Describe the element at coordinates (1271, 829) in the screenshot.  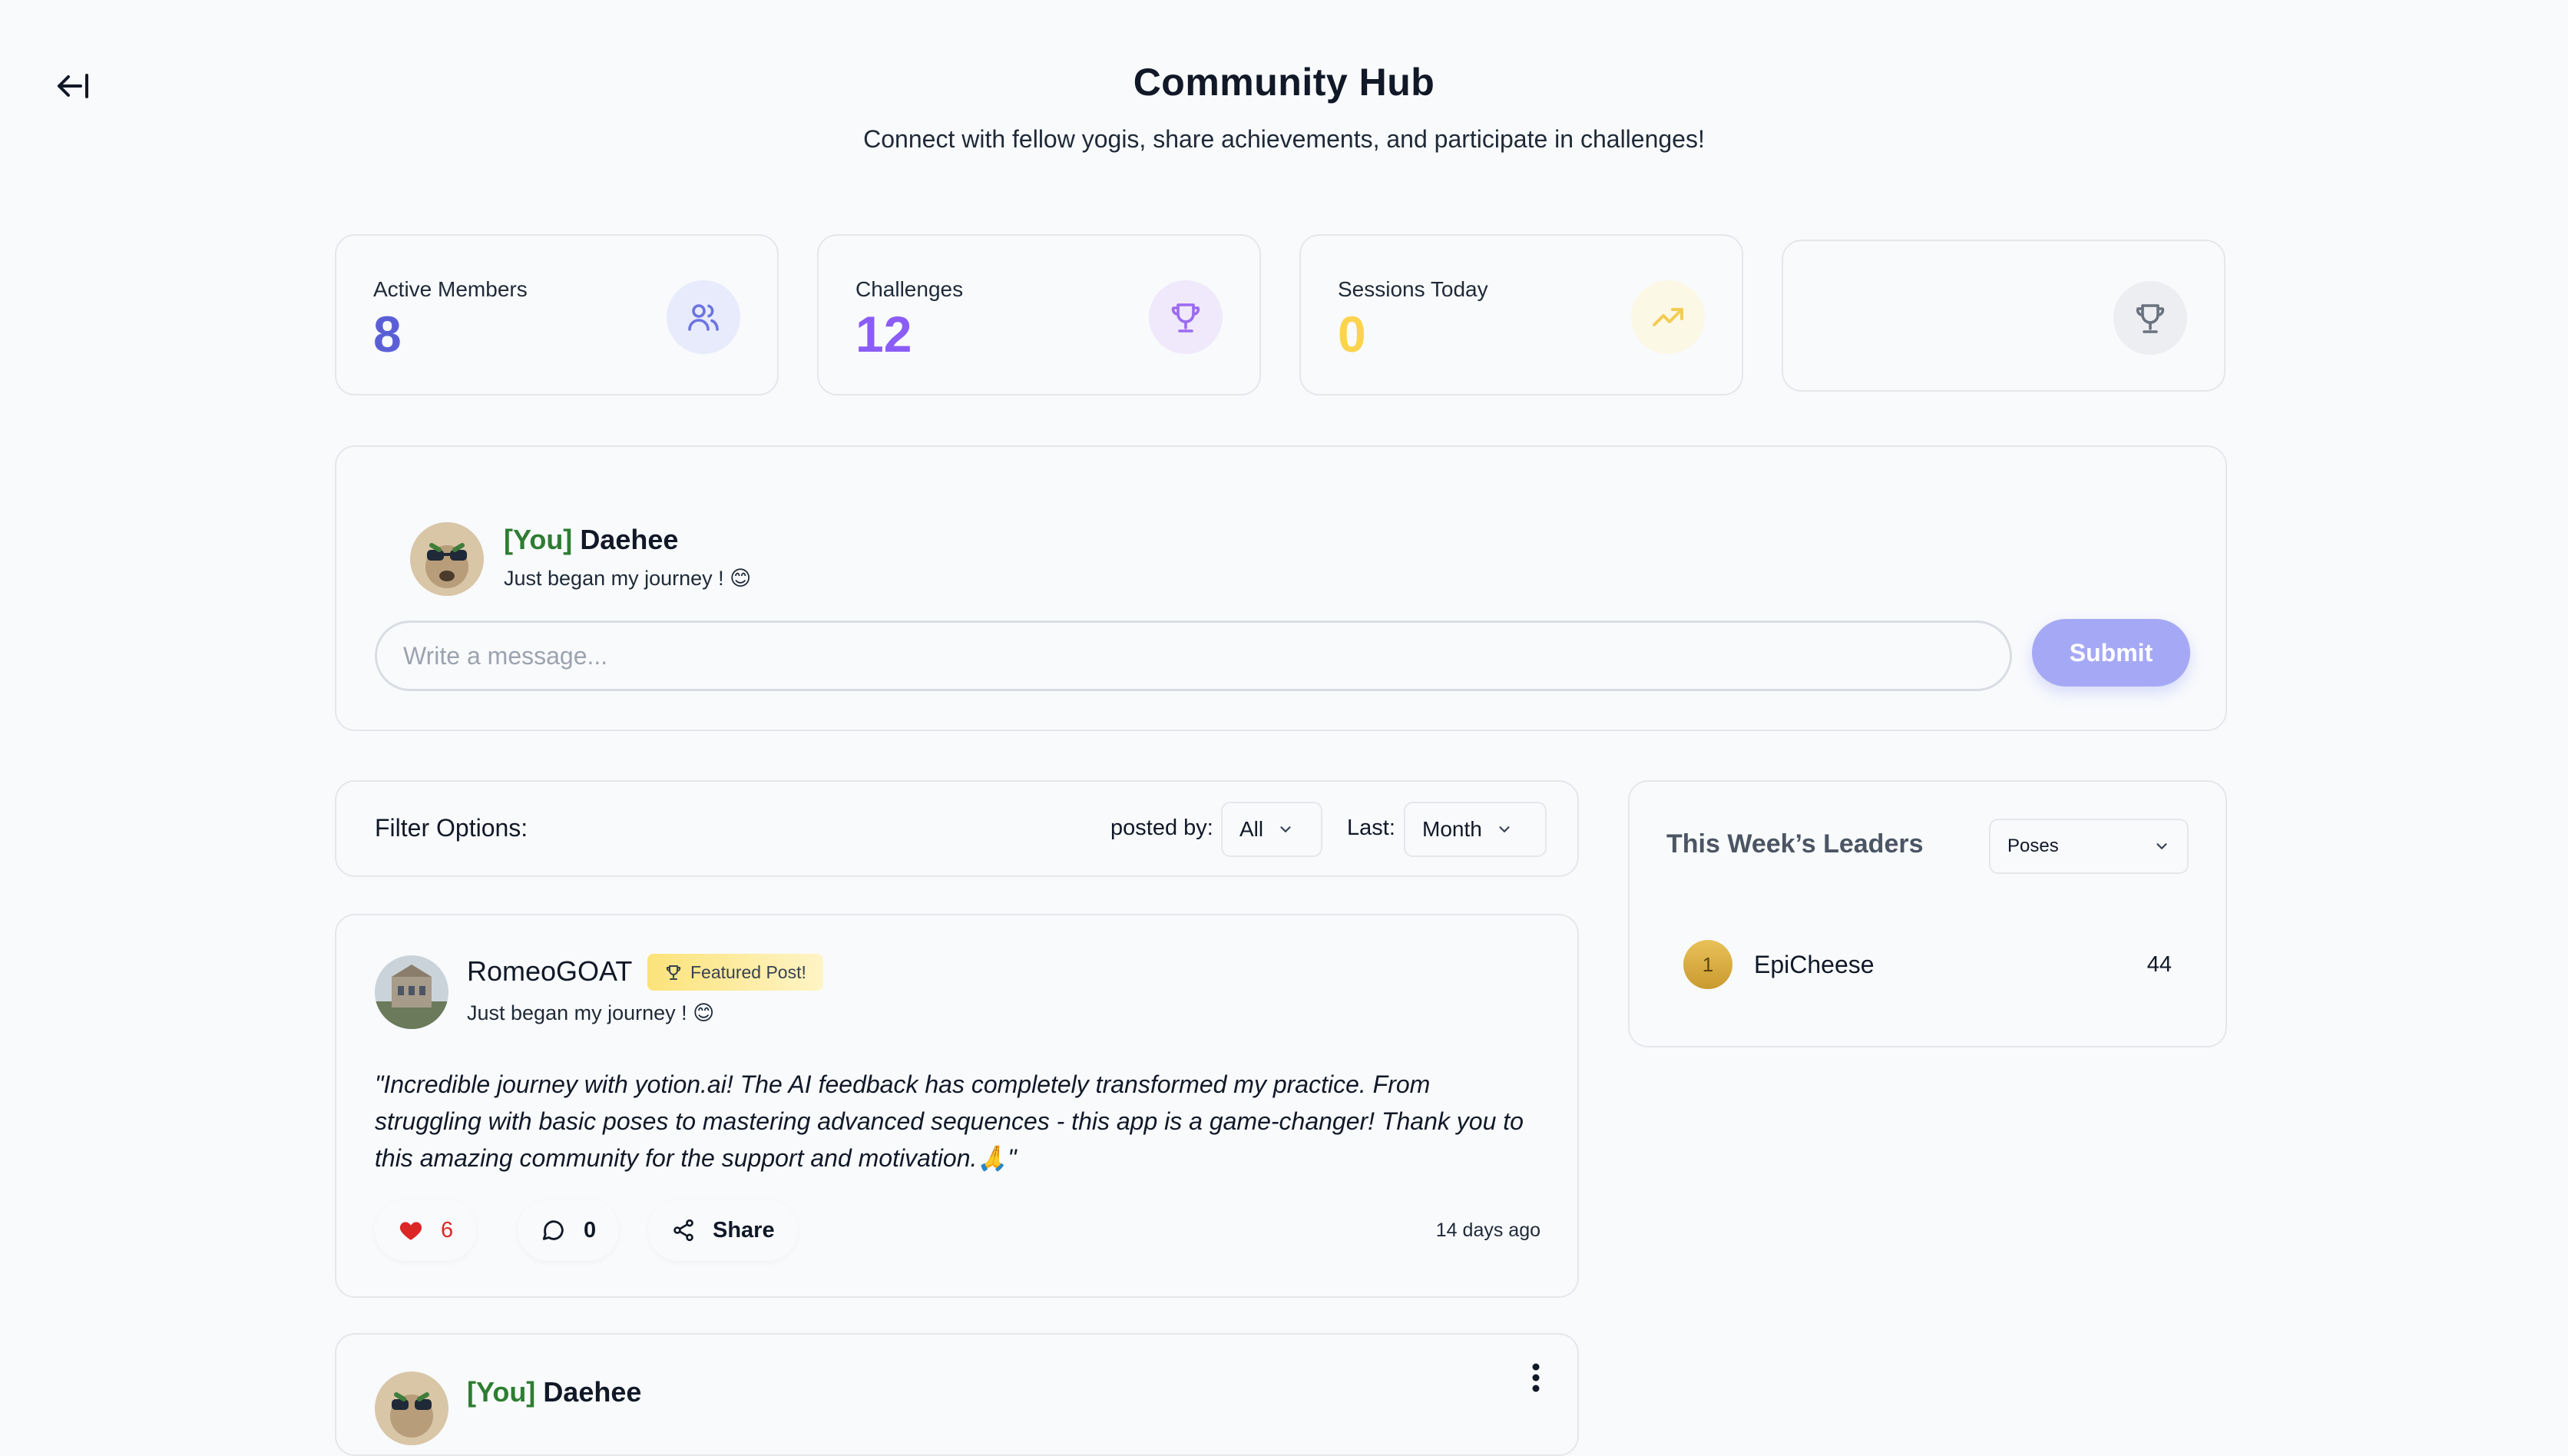
I see `posted-by-select: All` at that location.